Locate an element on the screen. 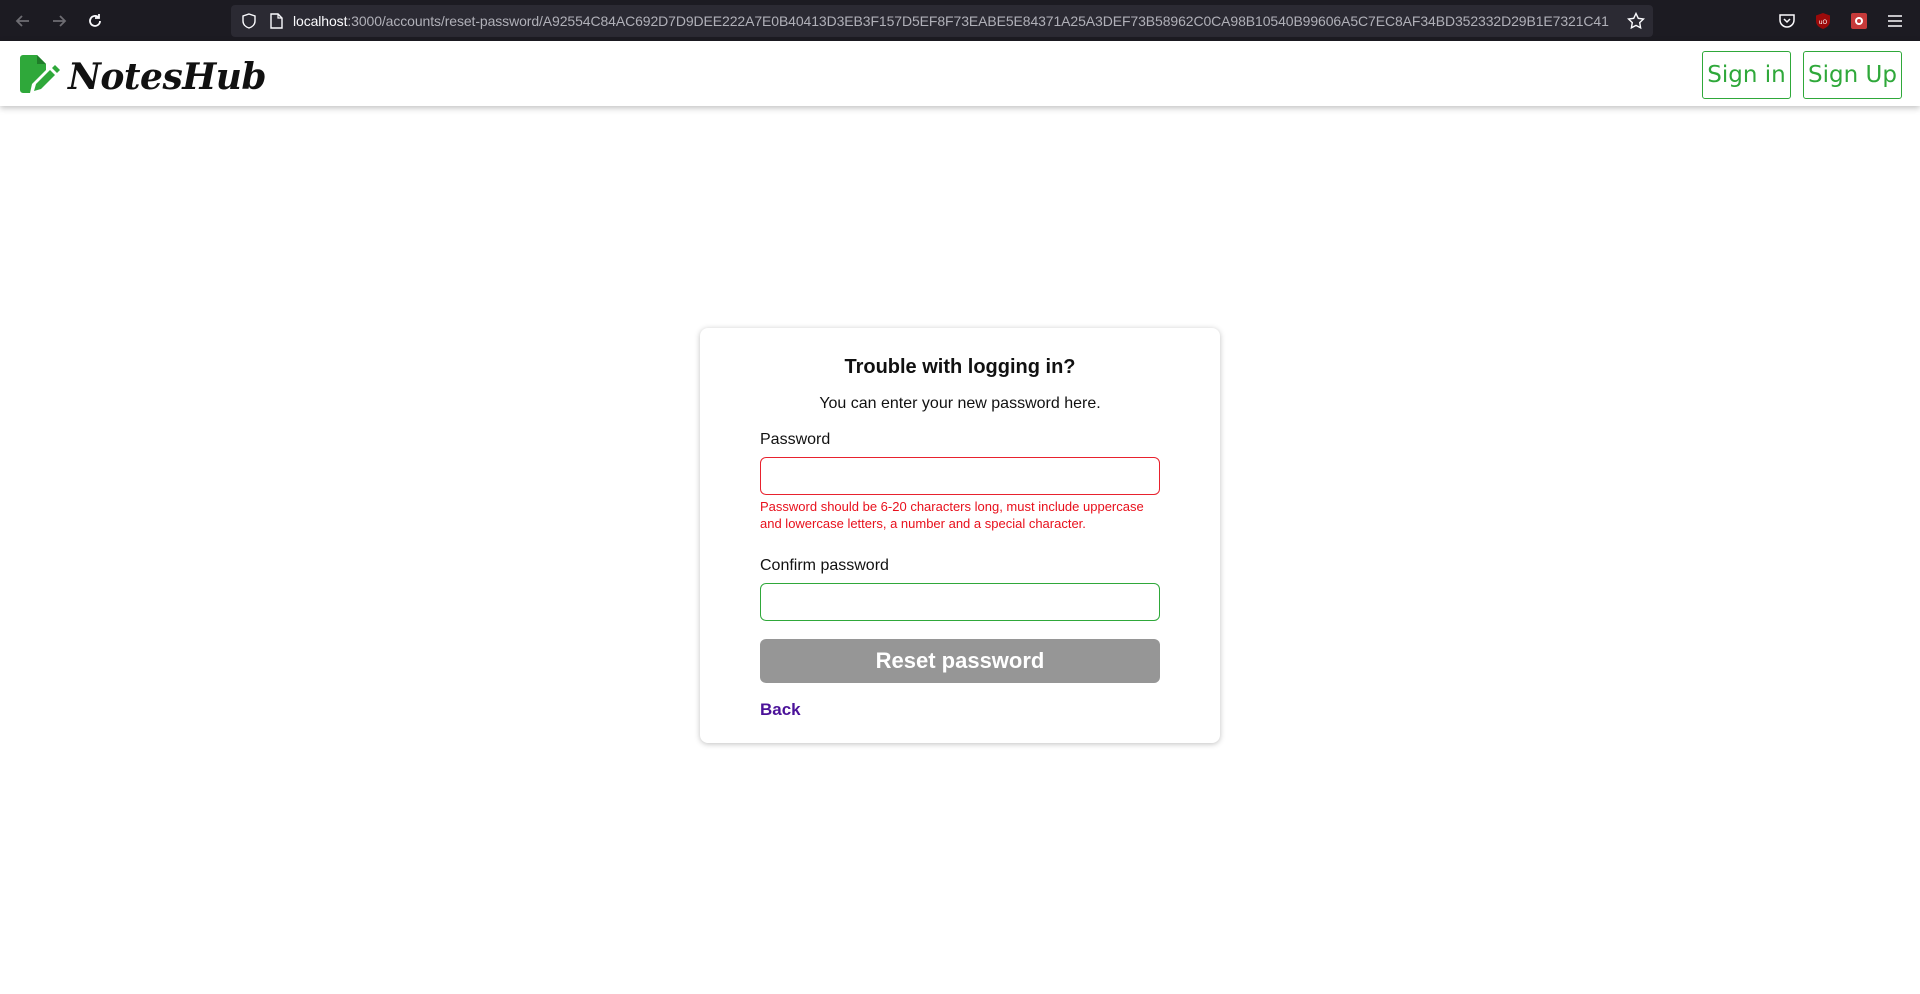 The width and height of the screenshot is (1920, 994). reset-password-button: Reset password is located at coordinates (960, 661).